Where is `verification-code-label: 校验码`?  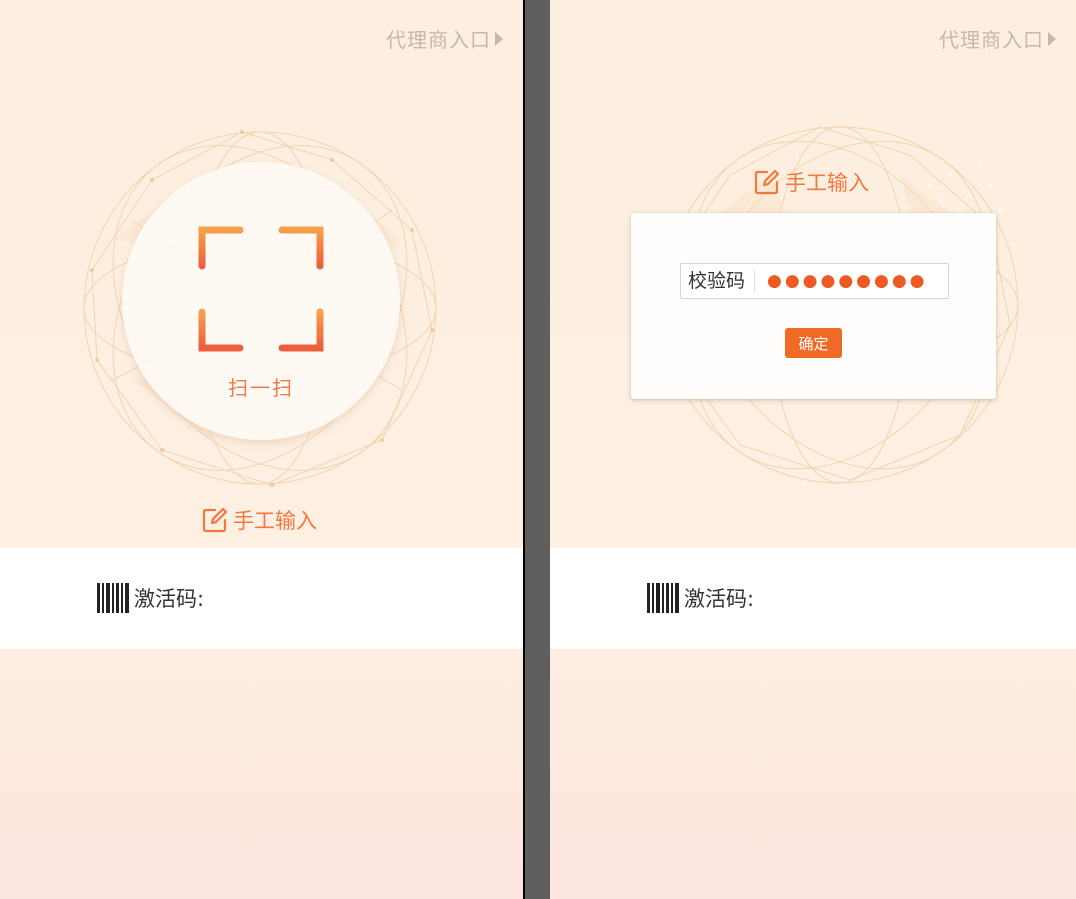 verification-code-label: 校验码 is located at coordinates (718, 281).